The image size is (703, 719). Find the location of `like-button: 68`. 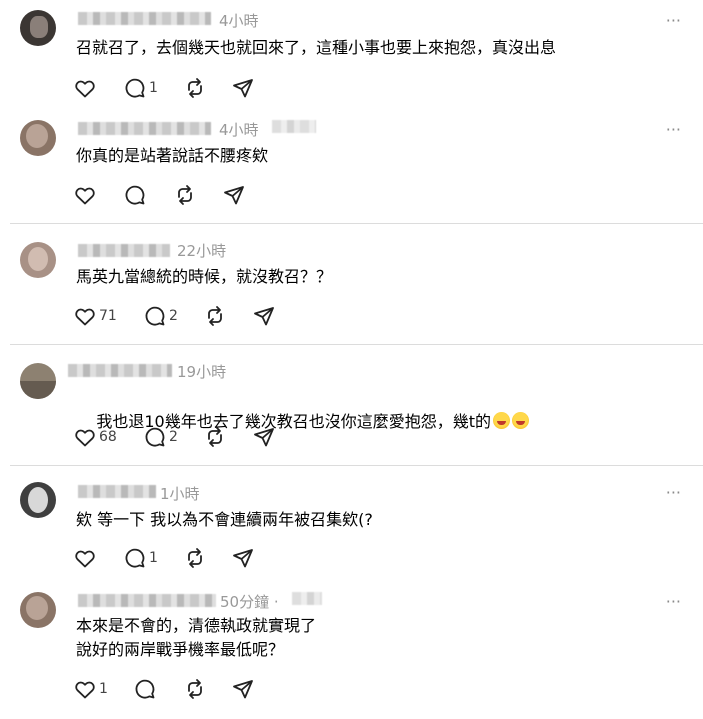

like-button: 68 is located at coordinates (95, 437).